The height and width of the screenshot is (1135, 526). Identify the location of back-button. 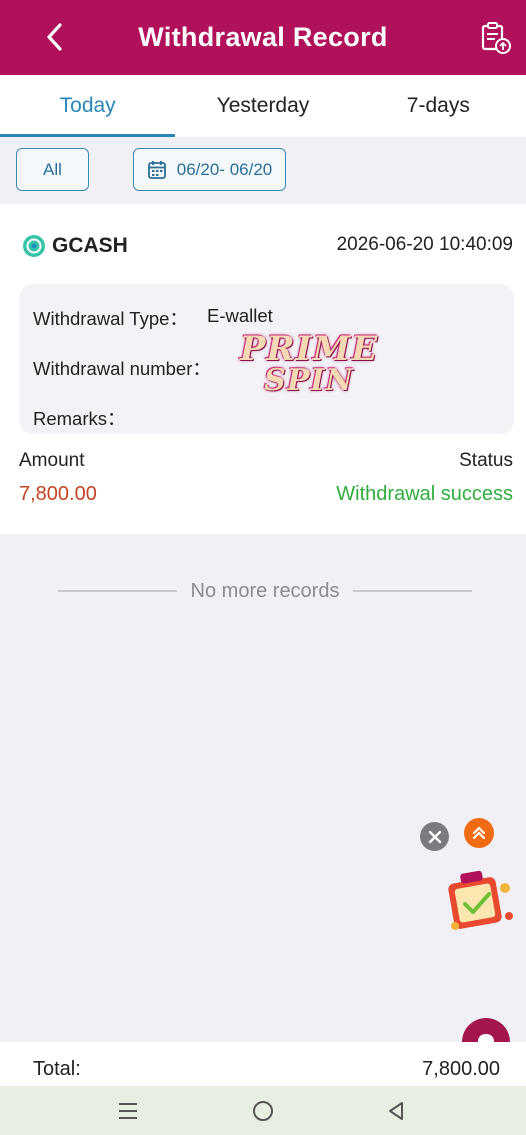
(55, 37).